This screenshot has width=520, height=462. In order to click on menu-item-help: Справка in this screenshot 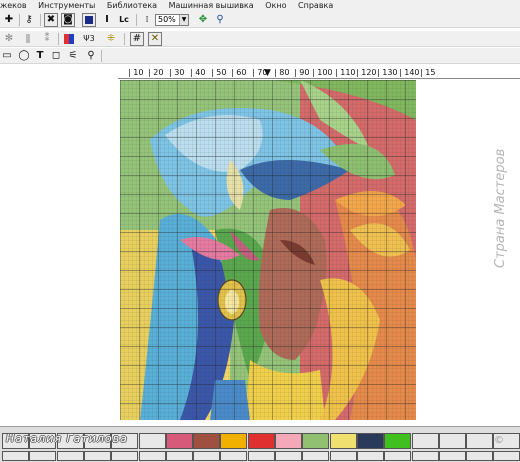, I will do `click(315, 5)`.